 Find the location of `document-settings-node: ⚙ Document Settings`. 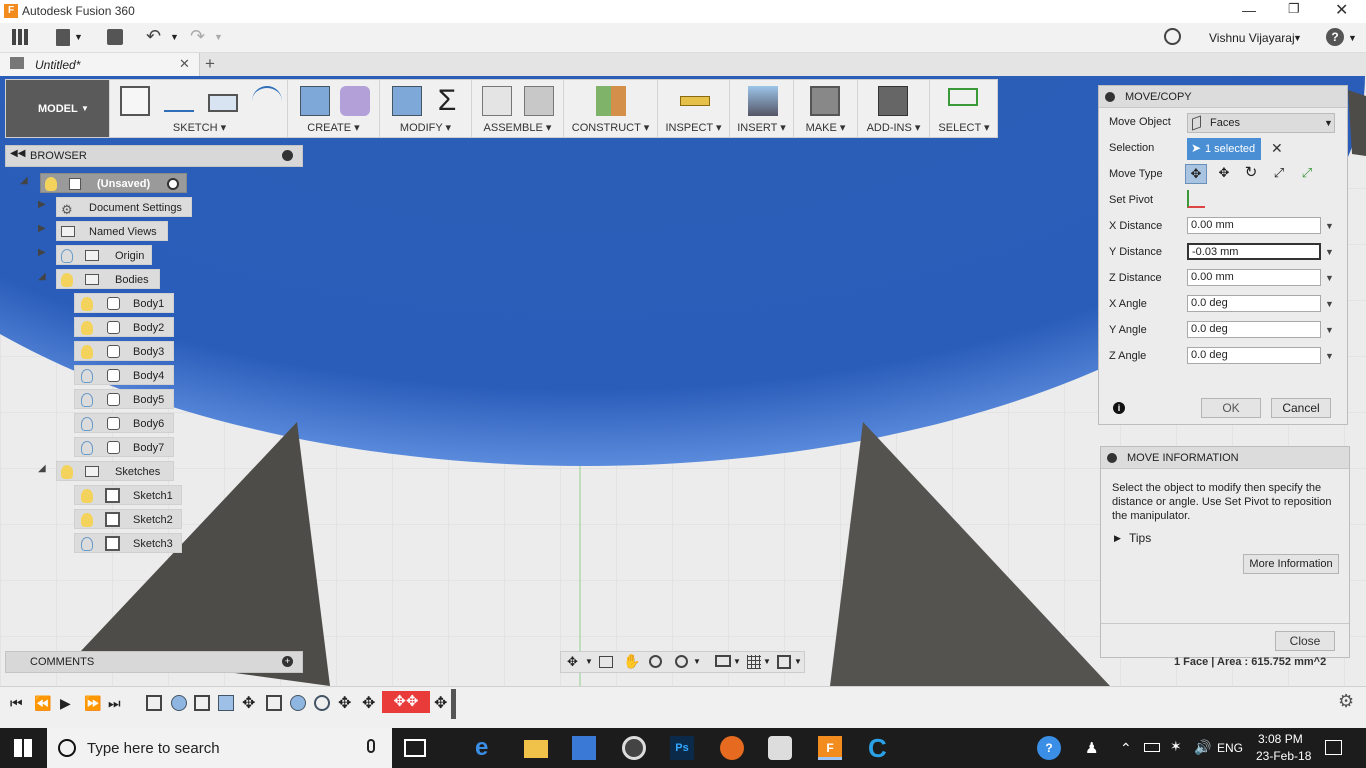

document-settings-node: ⚙ Document Settings is located at coordinates (124, 207).